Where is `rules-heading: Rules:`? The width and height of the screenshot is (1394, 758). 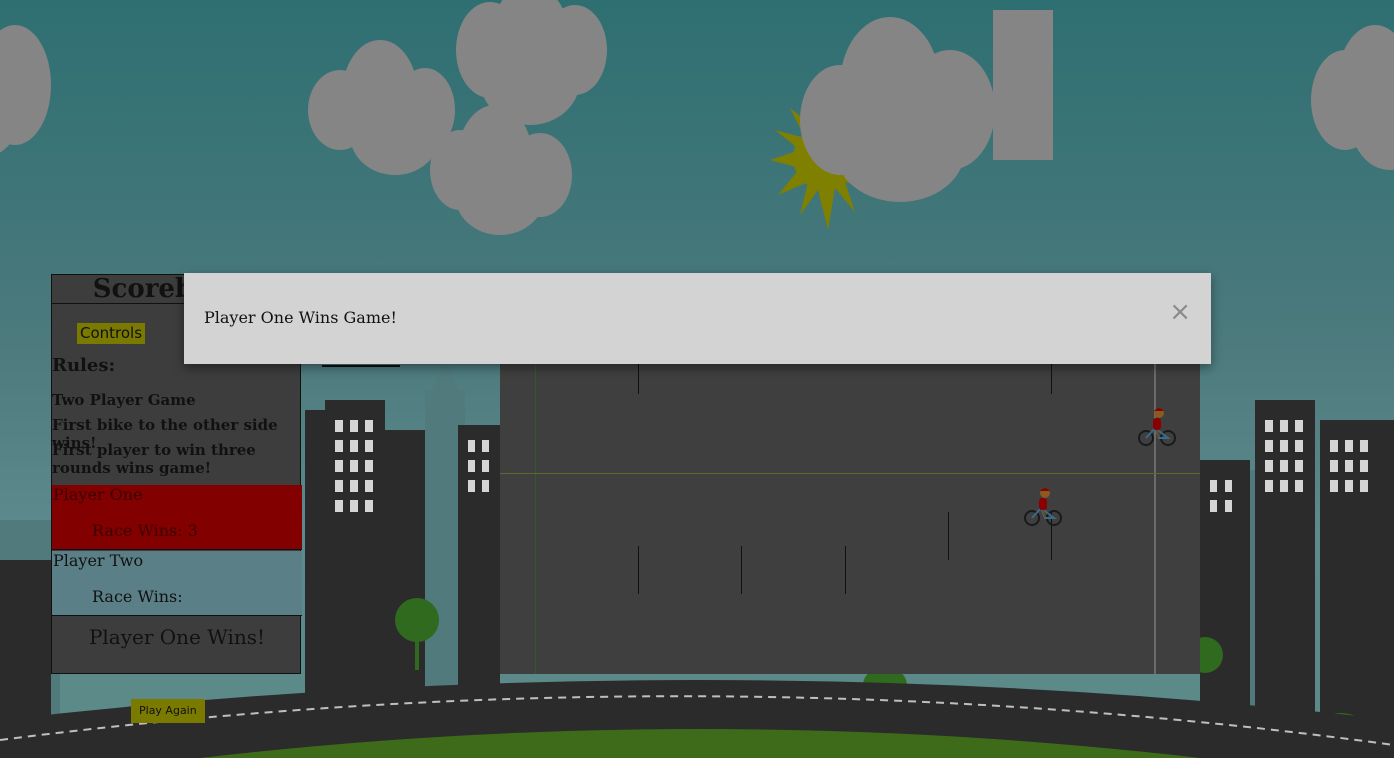
rules-heading: Rules: is located at coordinates (84, 365).